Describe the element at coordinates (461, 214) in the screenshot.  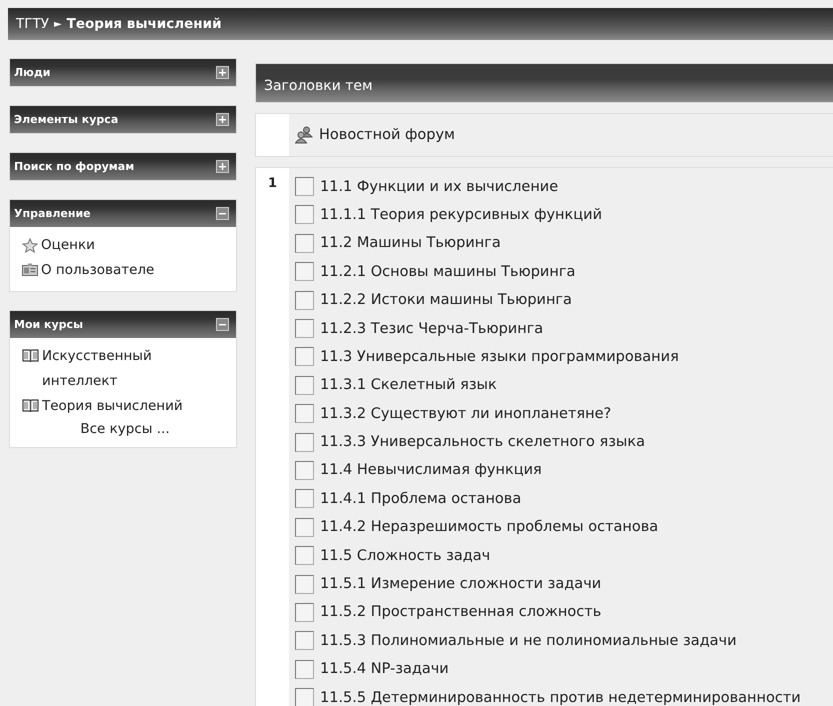
I see `resource-link: 11.1.1 Теория рекурсивных функций` at that location.